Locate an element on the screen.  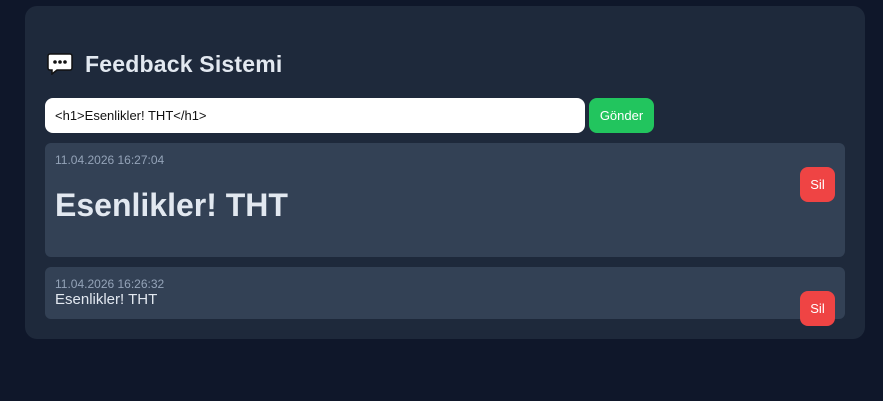
title-row: Feedback Sistemi is located at coordinates (165, 64).